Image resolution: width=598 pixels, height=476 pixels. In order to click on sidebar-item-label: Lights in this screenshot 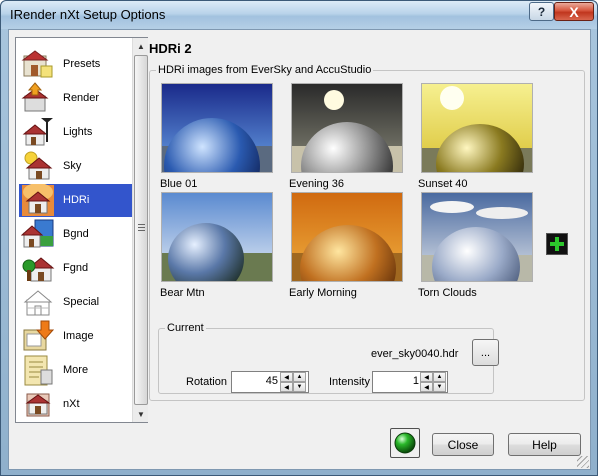, I will do `click(78, 132)`.